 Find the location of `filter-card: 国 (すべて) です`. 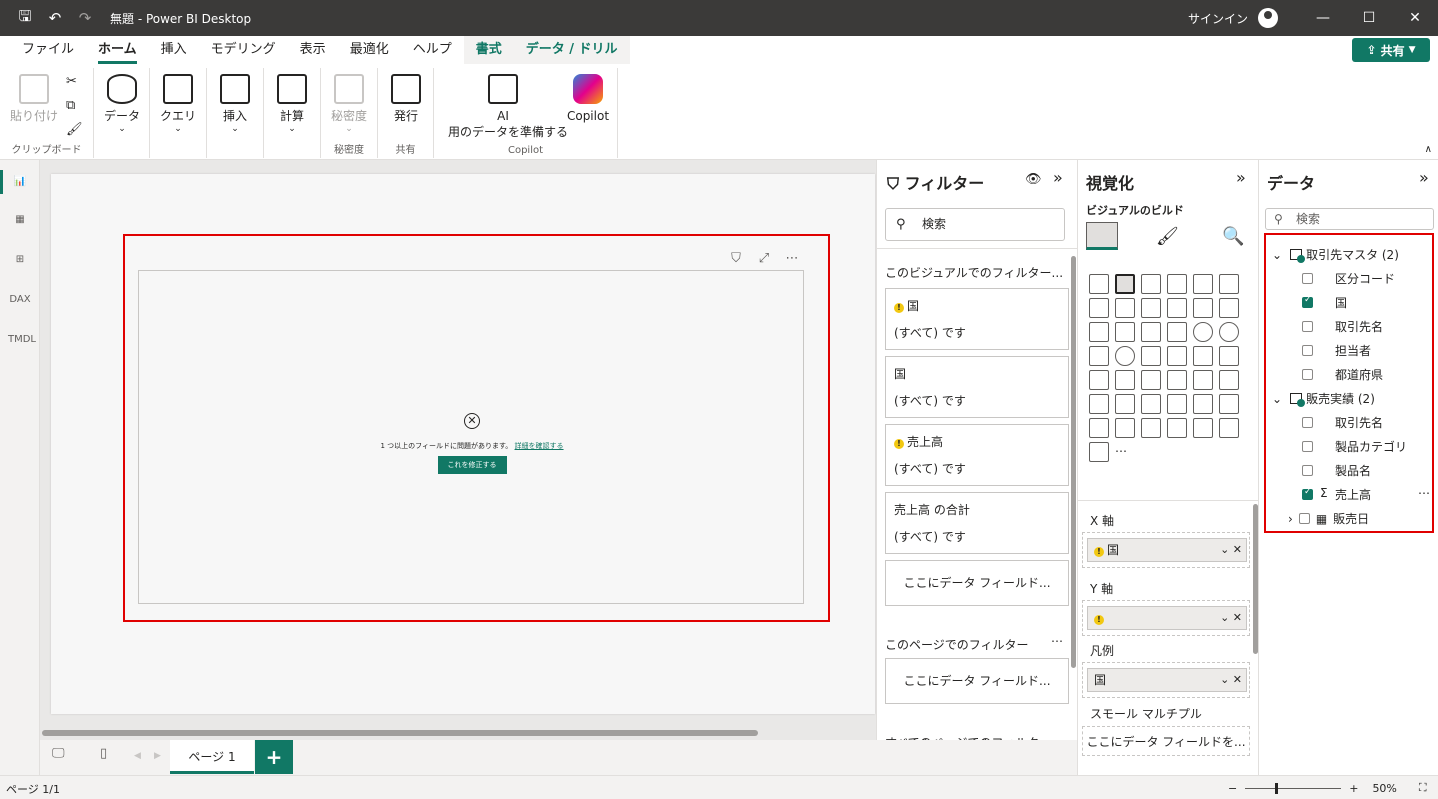

filter-card: 国 (すべて) です is located at coordinates (977, 387).